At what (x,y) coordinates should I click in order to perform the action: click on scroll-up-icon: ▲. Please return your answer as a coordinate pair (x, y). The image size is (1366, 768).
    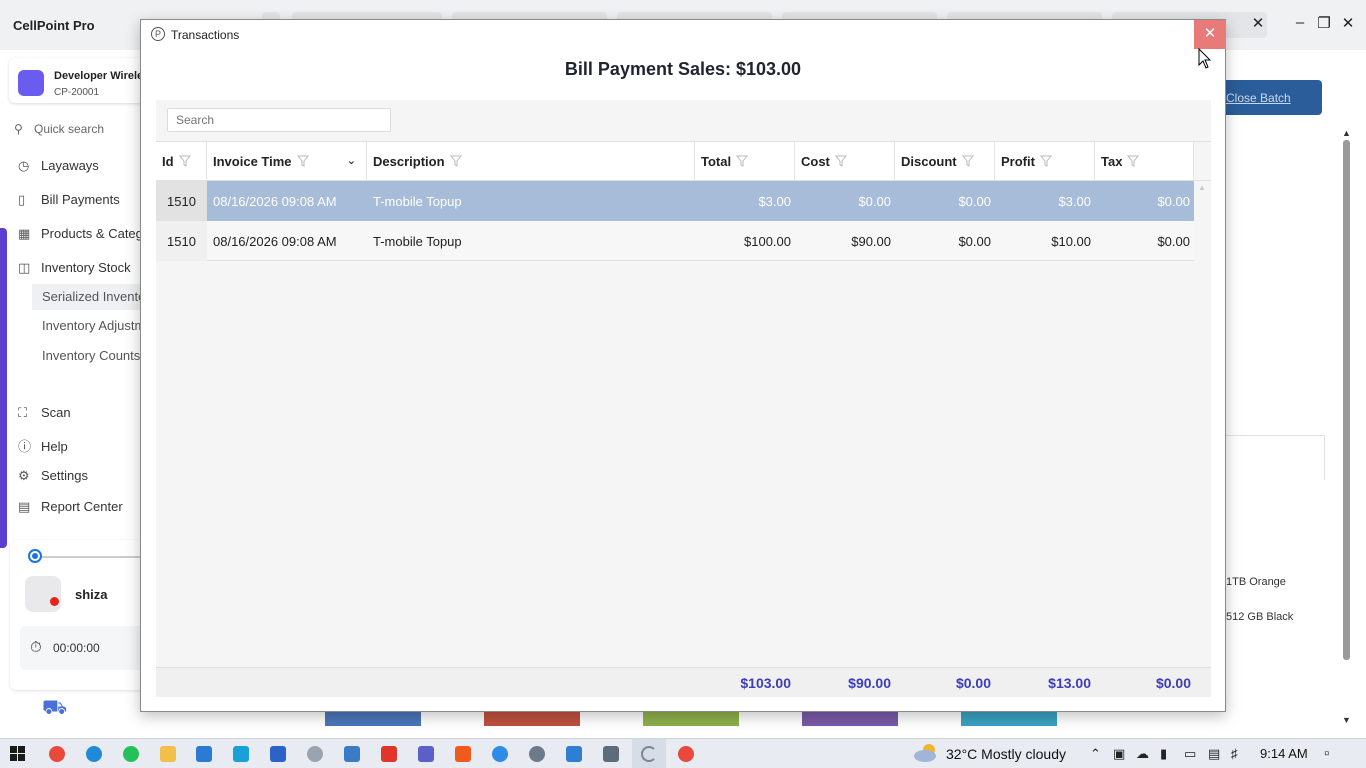
    Looking at the image, I should click on (1346, 133).